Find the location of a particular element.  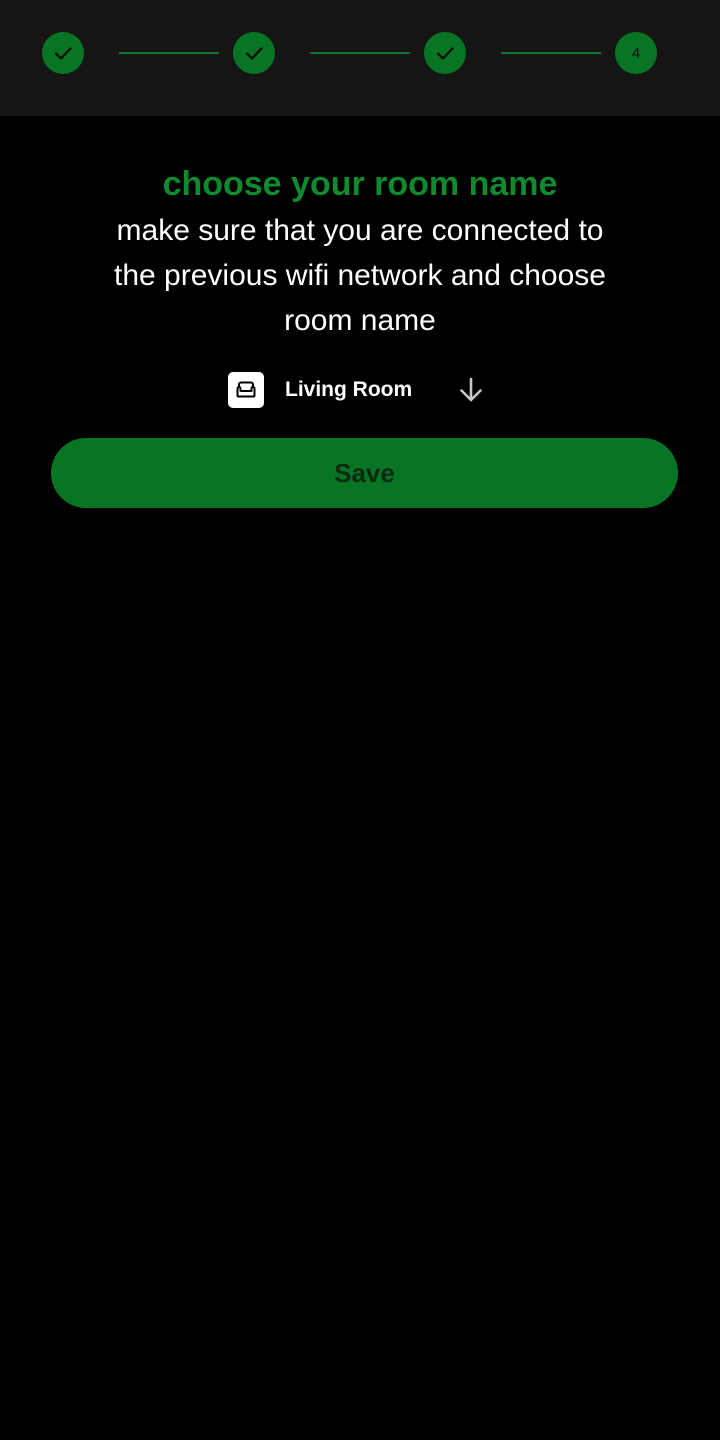

step-1-completed is located at coordinates (63, 53).